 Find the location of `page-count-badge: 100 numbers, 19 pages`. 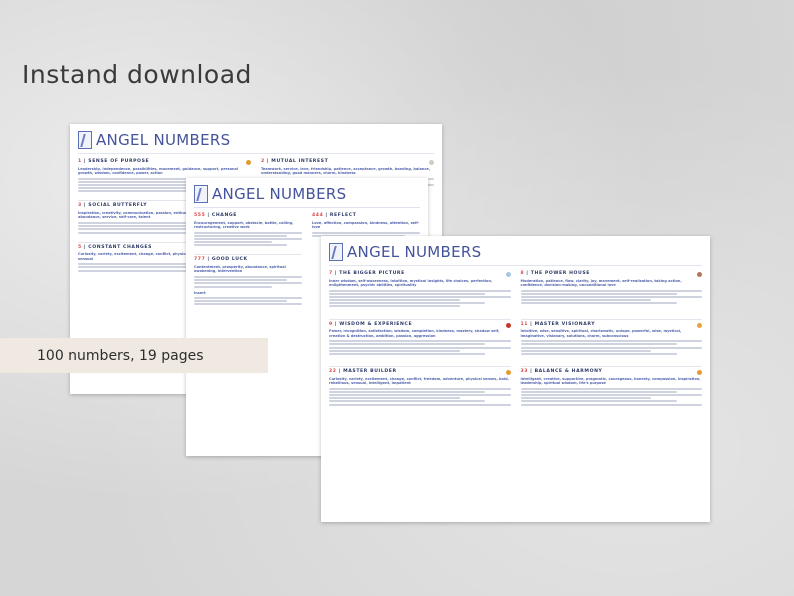

page-count-badge: 100 numbers, 19 pages is located at coordinates (134, 355).